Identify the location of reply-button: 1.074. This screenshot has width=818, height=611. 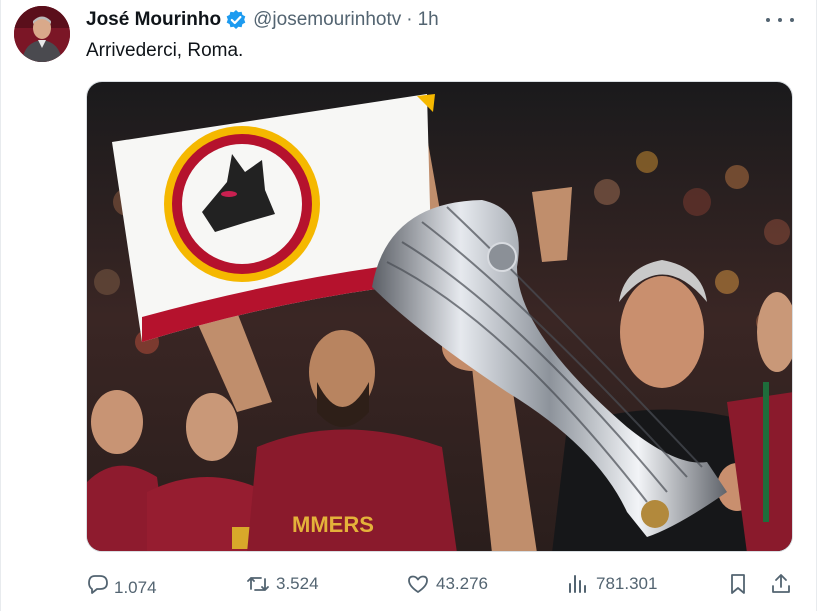
(121, 584).